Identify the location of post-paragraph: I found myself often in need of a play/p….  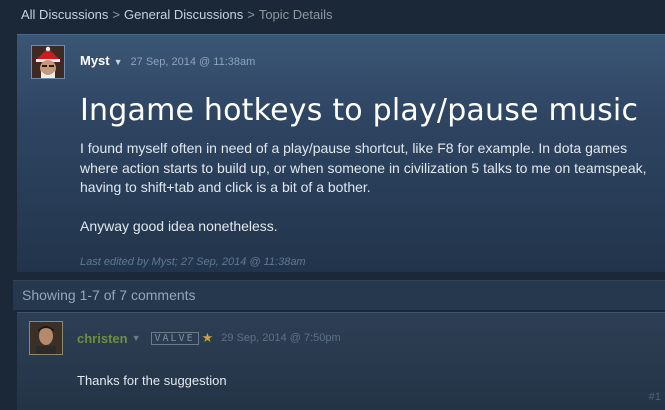
(363, 167).